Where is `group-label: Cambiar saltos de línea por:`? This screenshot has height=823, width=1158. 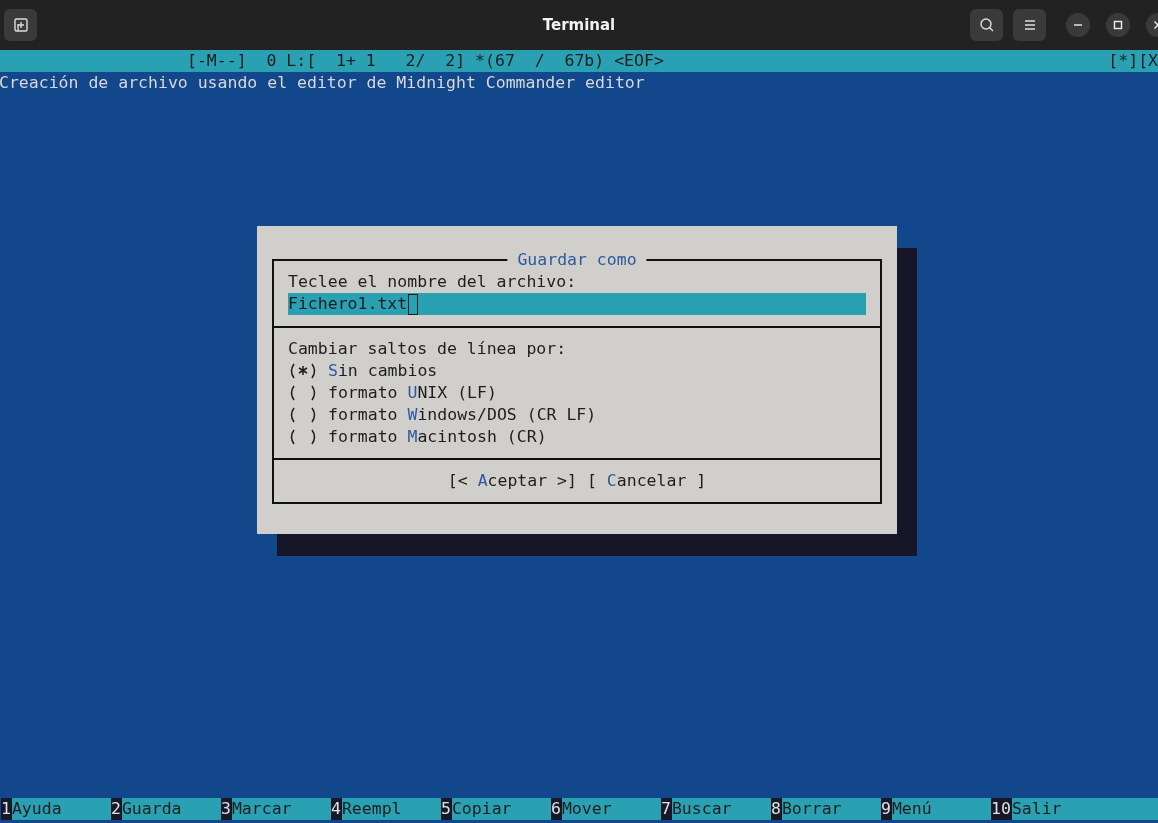 group-label: Cambiar saltos de línea por: is located at coordinates (428, 349).